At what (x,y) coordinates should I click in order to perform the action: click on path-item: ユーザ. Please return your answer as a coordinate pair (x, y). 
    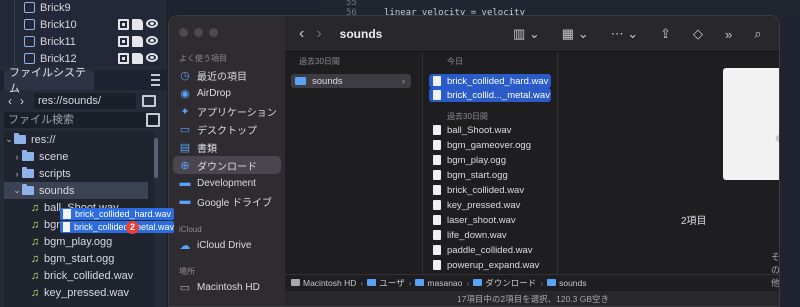
    Looking at the image, I should click on (391, 283).